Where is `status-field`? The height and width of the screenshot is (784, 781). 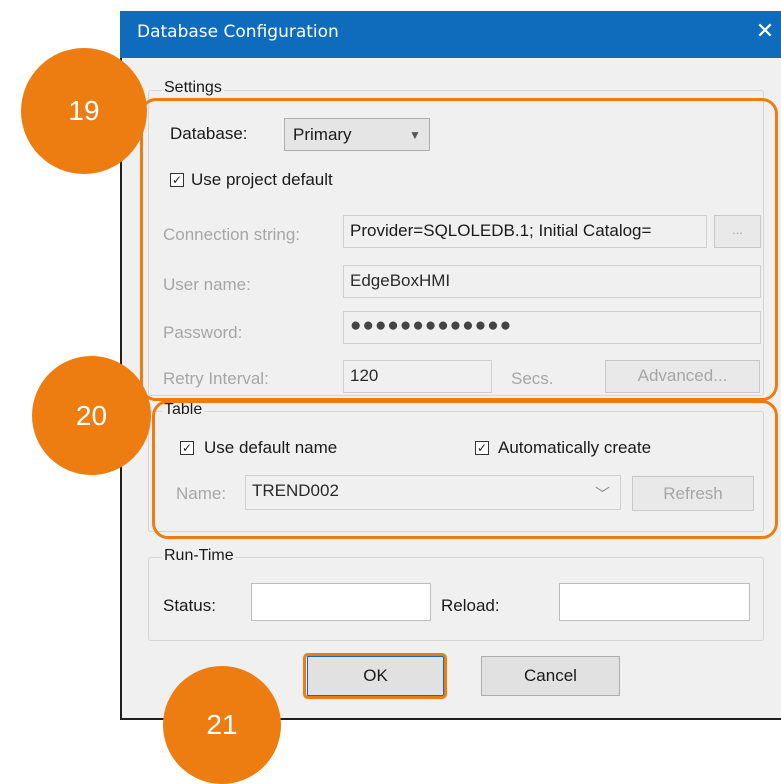
status-field is located at coordinates (341, 602).